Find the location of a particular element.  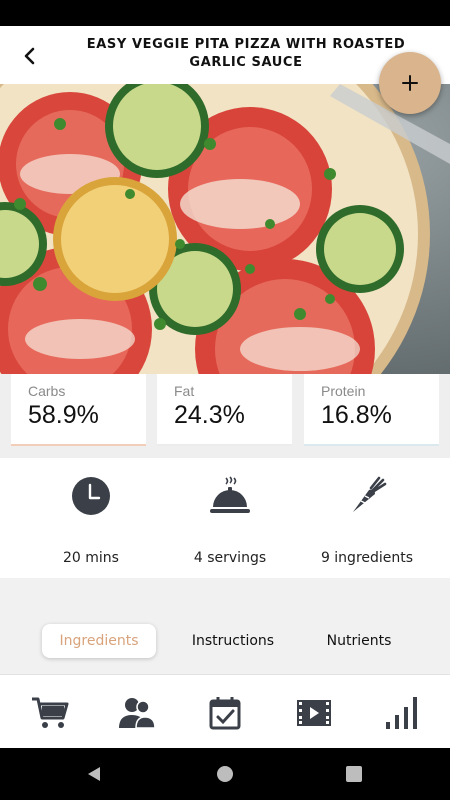

nav-shopping-cart is located at coordinates (50, 713).